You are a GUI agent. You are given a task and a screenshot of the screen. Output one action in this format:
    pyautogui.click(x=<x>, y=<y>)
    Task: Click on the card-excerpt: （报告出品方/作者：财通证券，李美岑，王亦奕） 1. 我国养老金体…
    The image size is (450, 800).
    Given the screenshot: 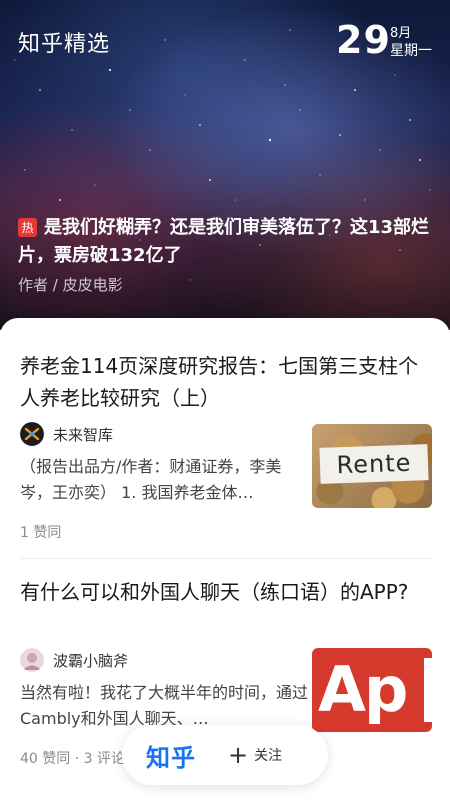 What is the action you would take?
    pyautogui.click(x=165, y=480)
    